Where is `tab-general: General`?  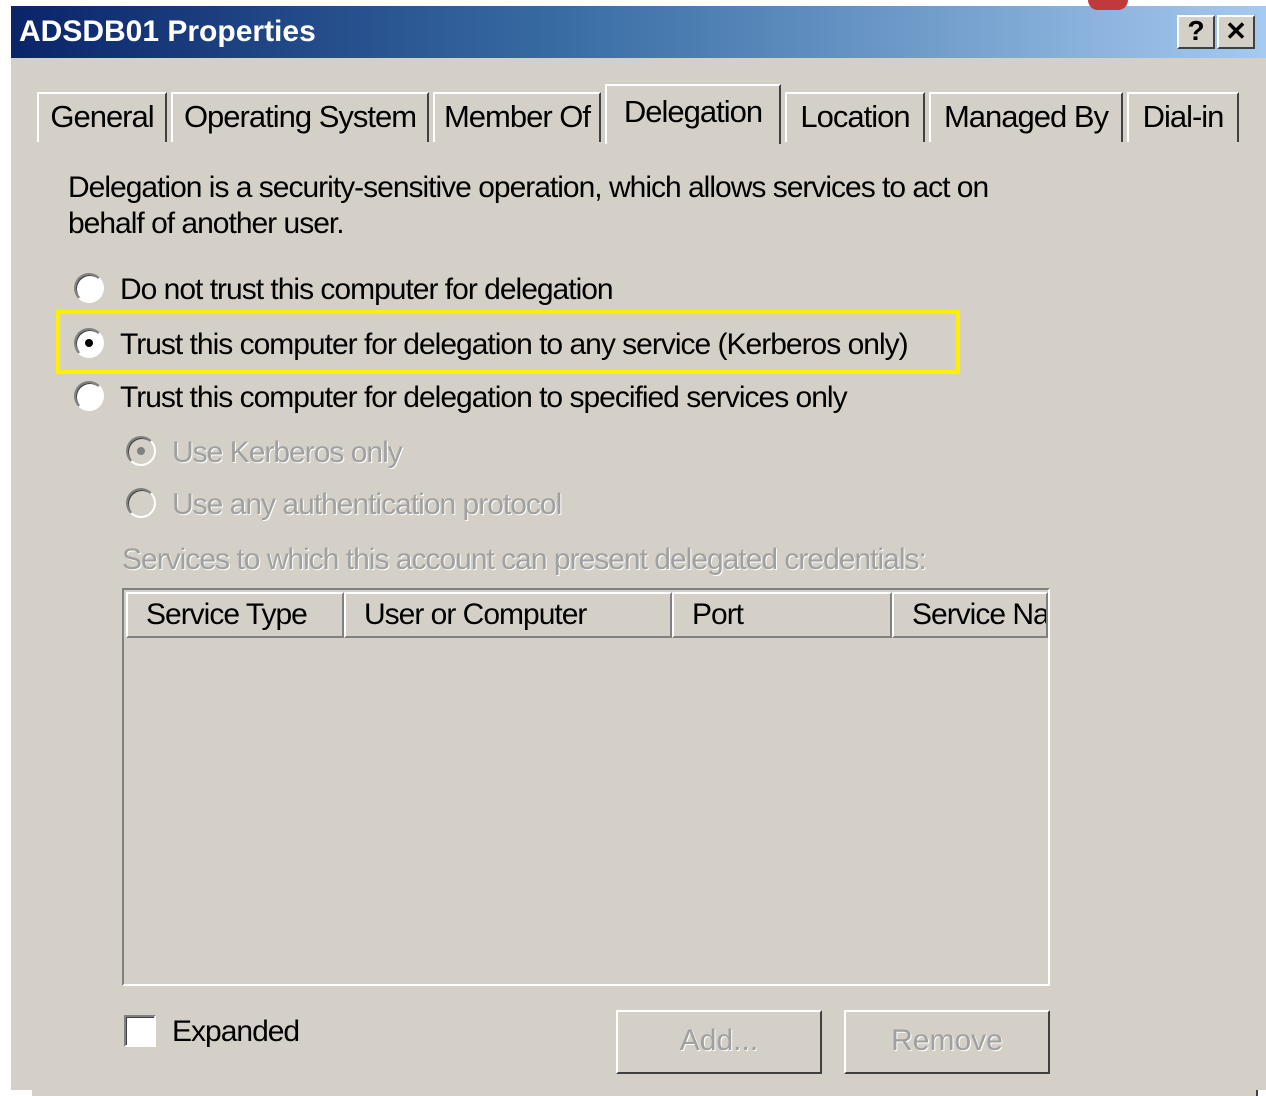 tab-general: General is located at coordinates (102, 117).